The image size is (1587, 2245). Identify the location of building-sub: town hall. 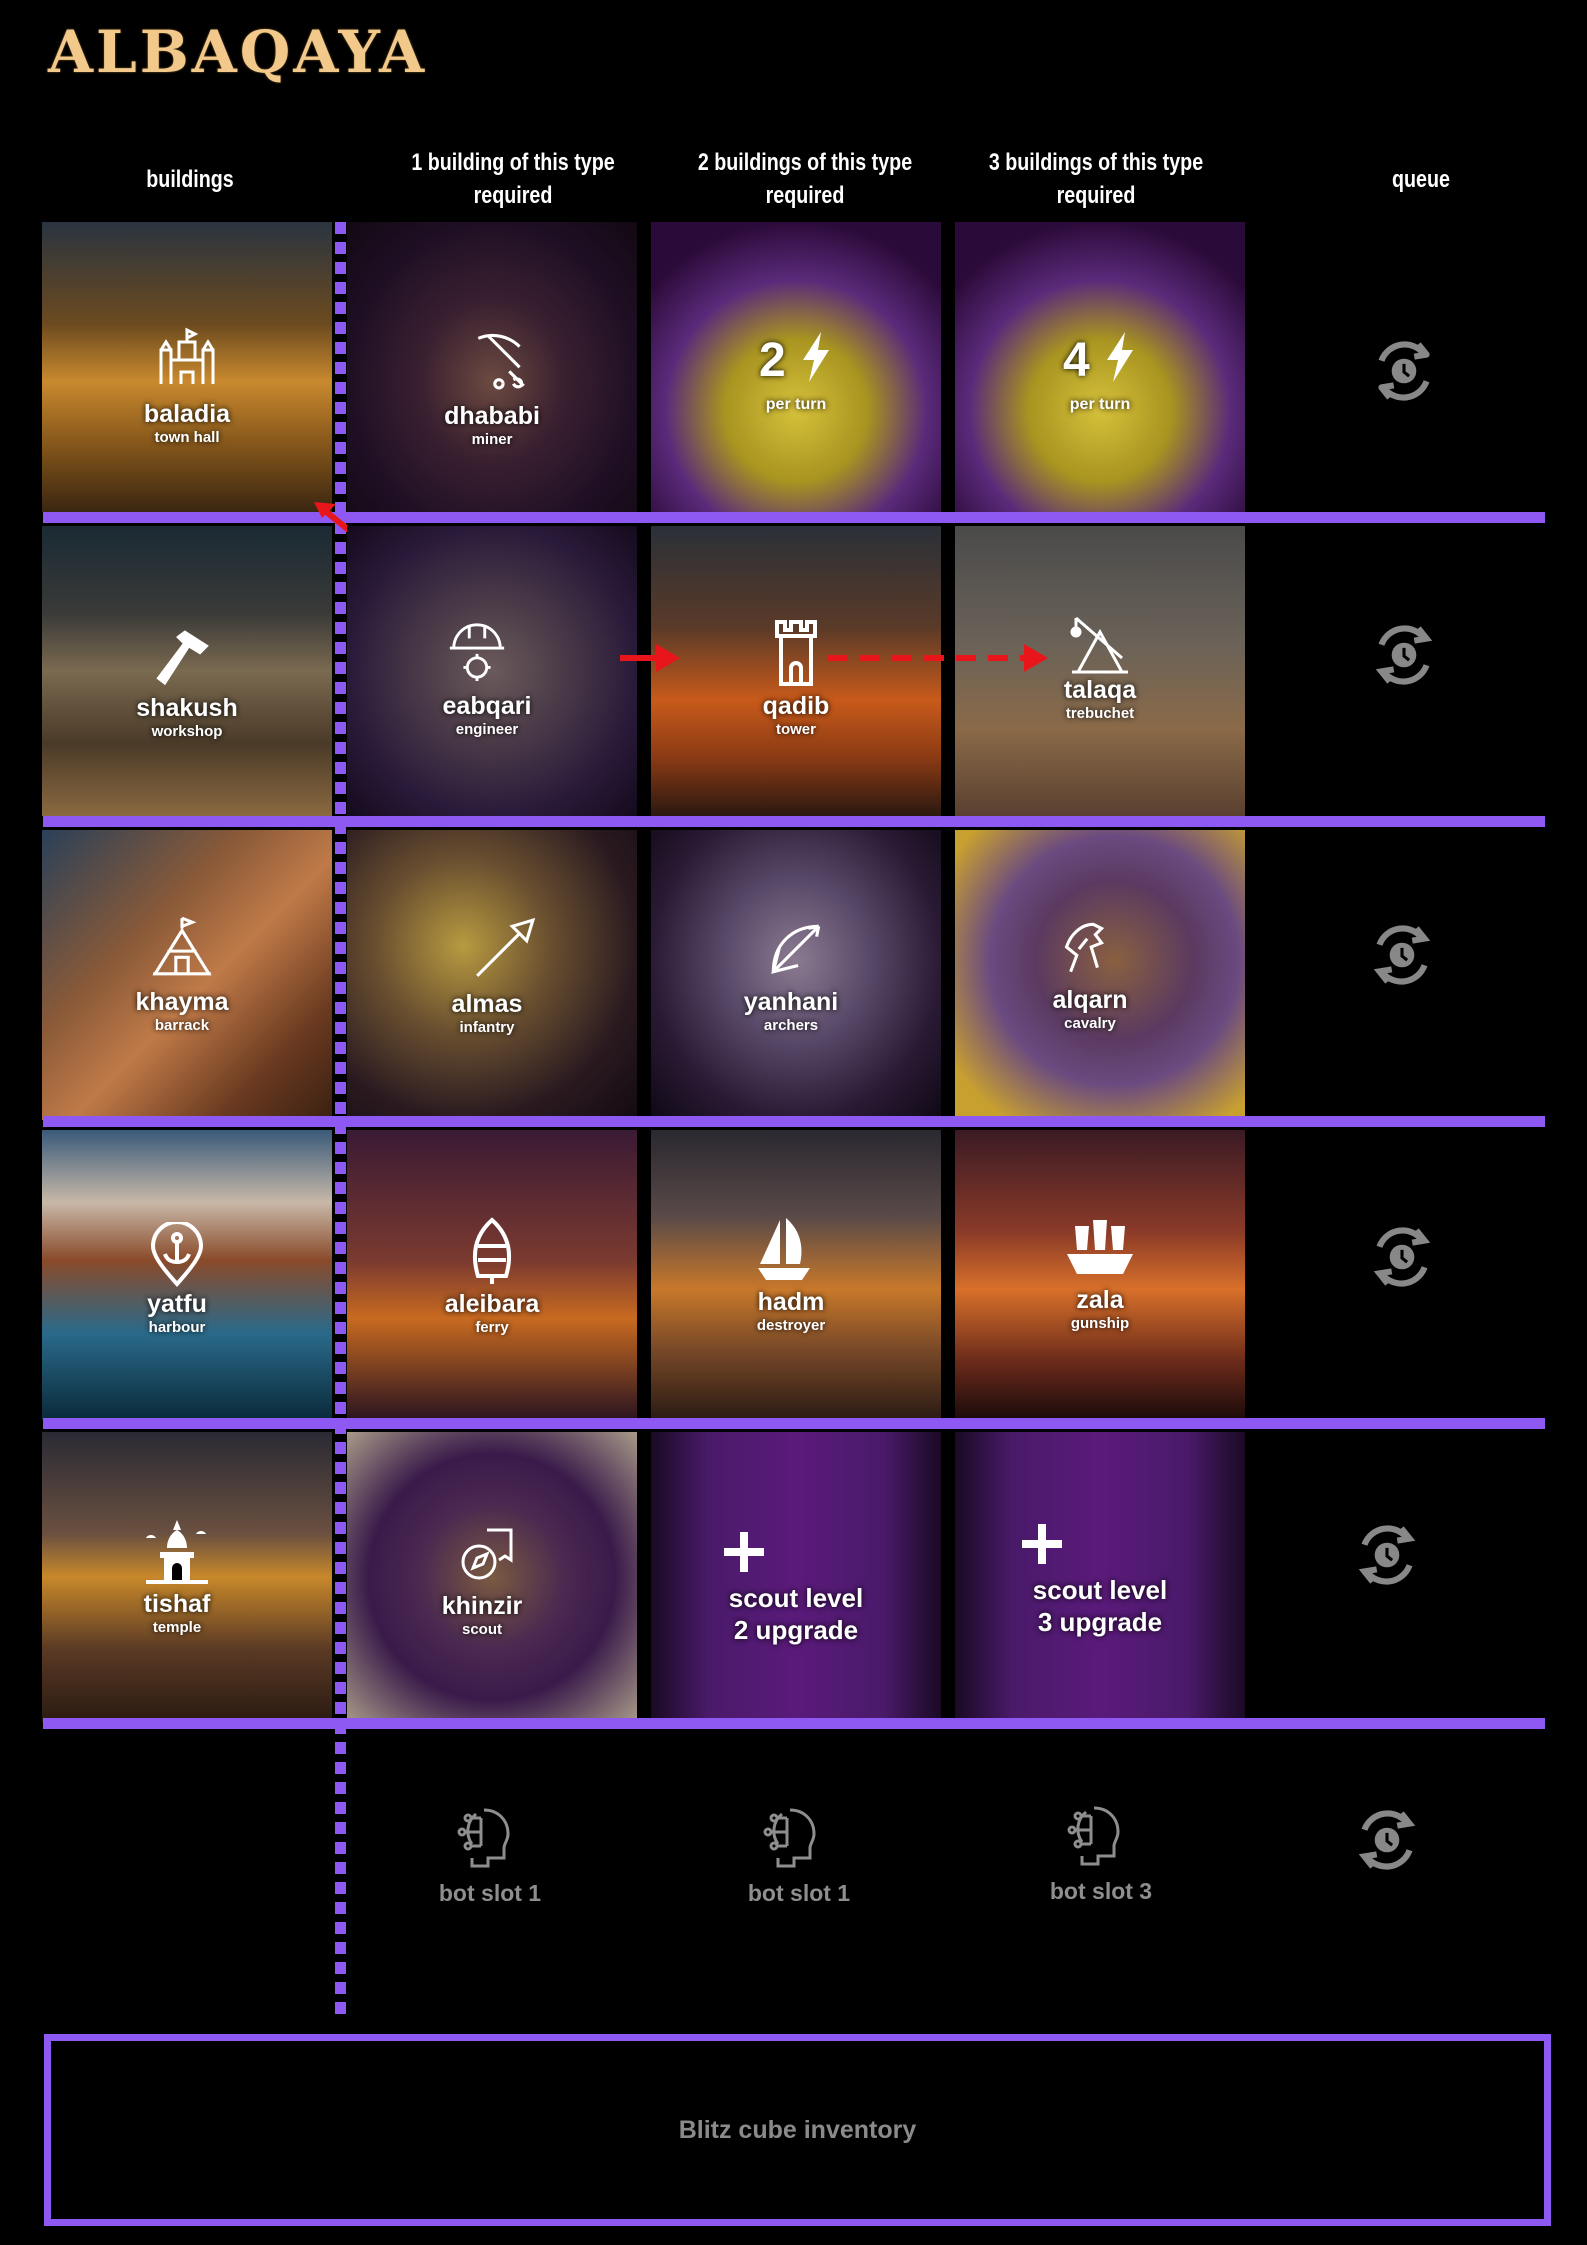
(187, 437).